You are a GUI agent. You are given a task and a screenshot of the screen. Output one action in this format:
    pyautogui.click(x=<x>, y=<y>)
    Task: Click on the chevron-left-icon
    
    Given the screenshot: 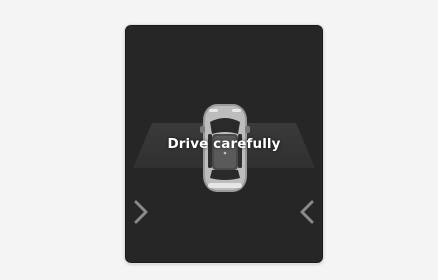 What is the action you would take?
    pyautogui.click(x=307, y=212)
    